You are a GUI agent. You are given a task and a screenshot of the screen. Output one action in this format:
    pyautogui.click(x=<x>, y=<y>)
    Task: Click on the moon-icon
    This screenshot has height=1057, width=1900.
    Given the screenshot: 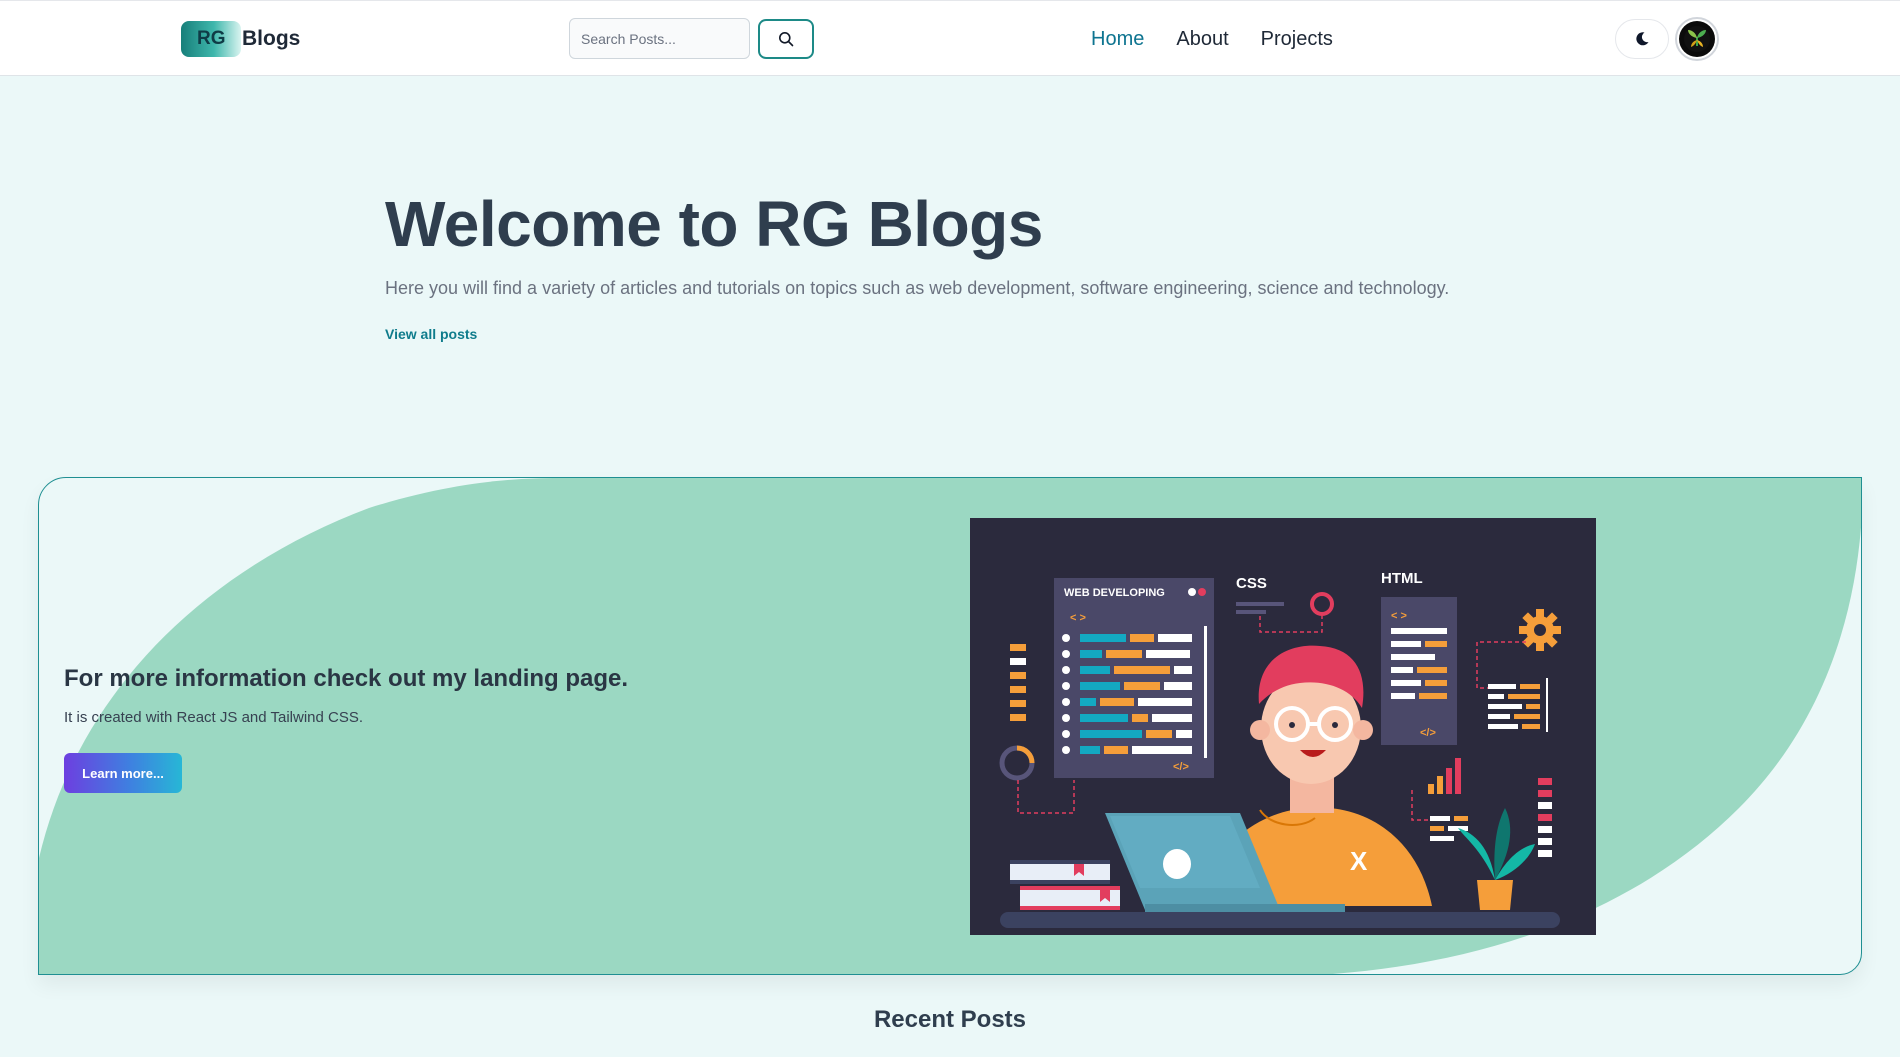 What is the action you would take?
    pyautogui.click(x=1642, y=39)
    